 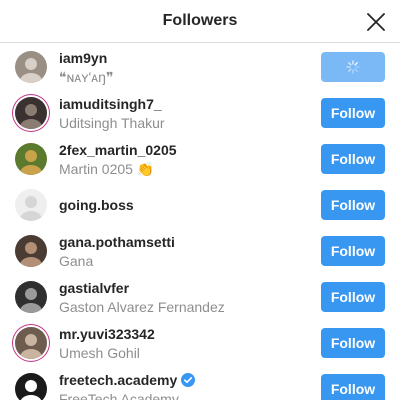 I want to click on dialog-header: Followers, so click(x=200, y=21).